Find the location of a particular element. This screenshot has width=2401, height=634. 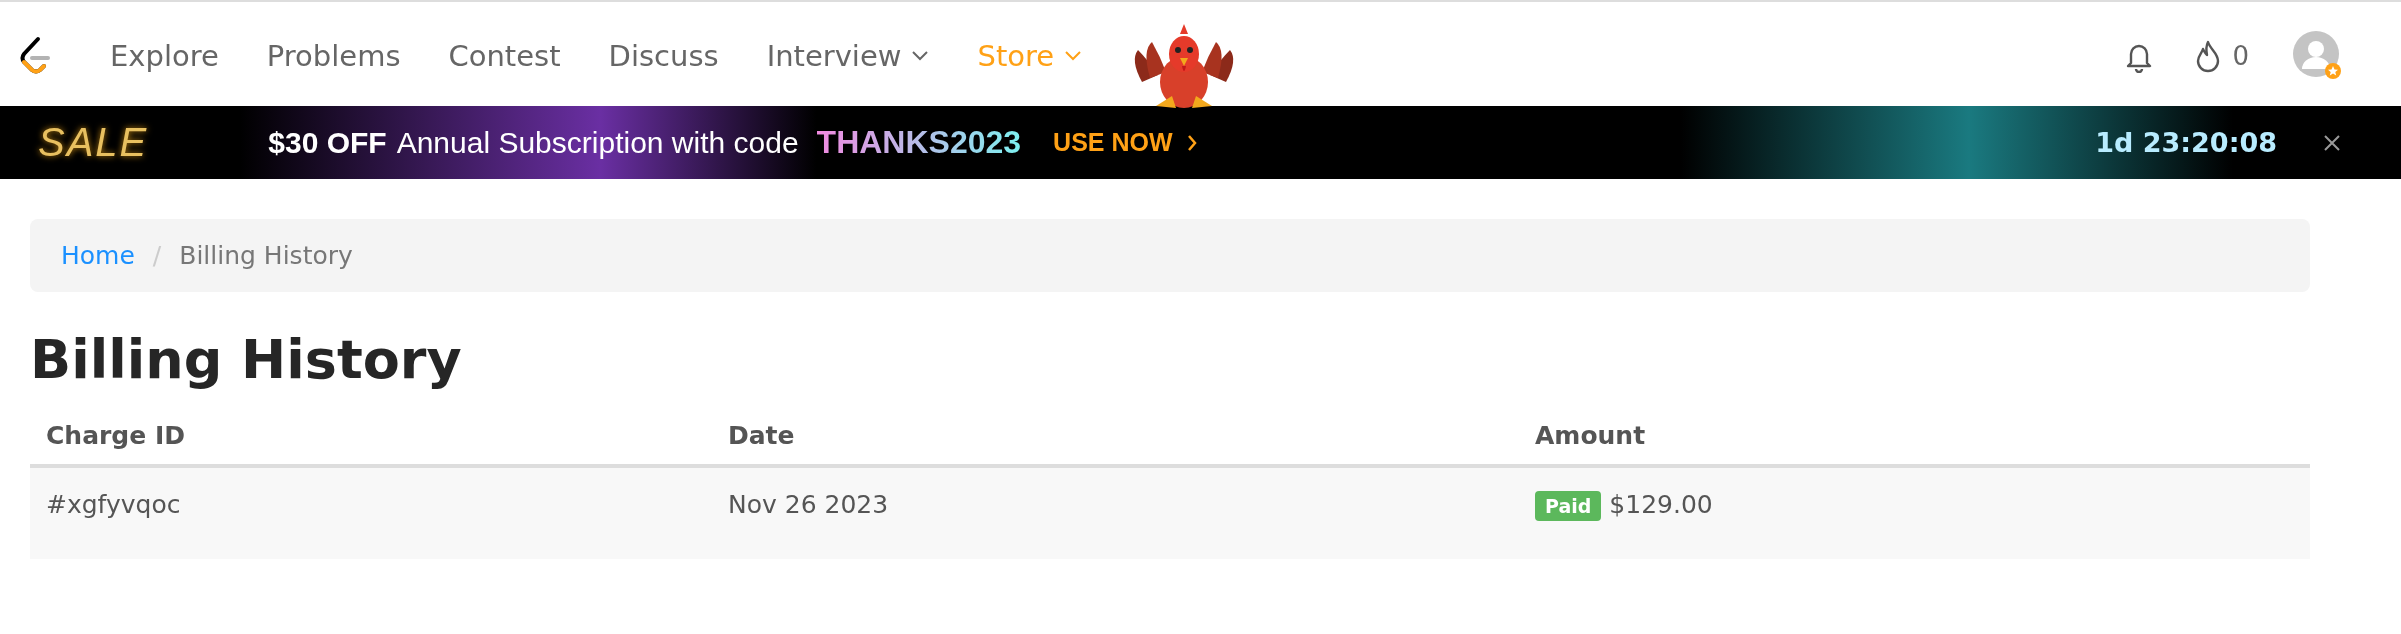

breadcrumb-current: Billing History is located at coordinates (266, 255).